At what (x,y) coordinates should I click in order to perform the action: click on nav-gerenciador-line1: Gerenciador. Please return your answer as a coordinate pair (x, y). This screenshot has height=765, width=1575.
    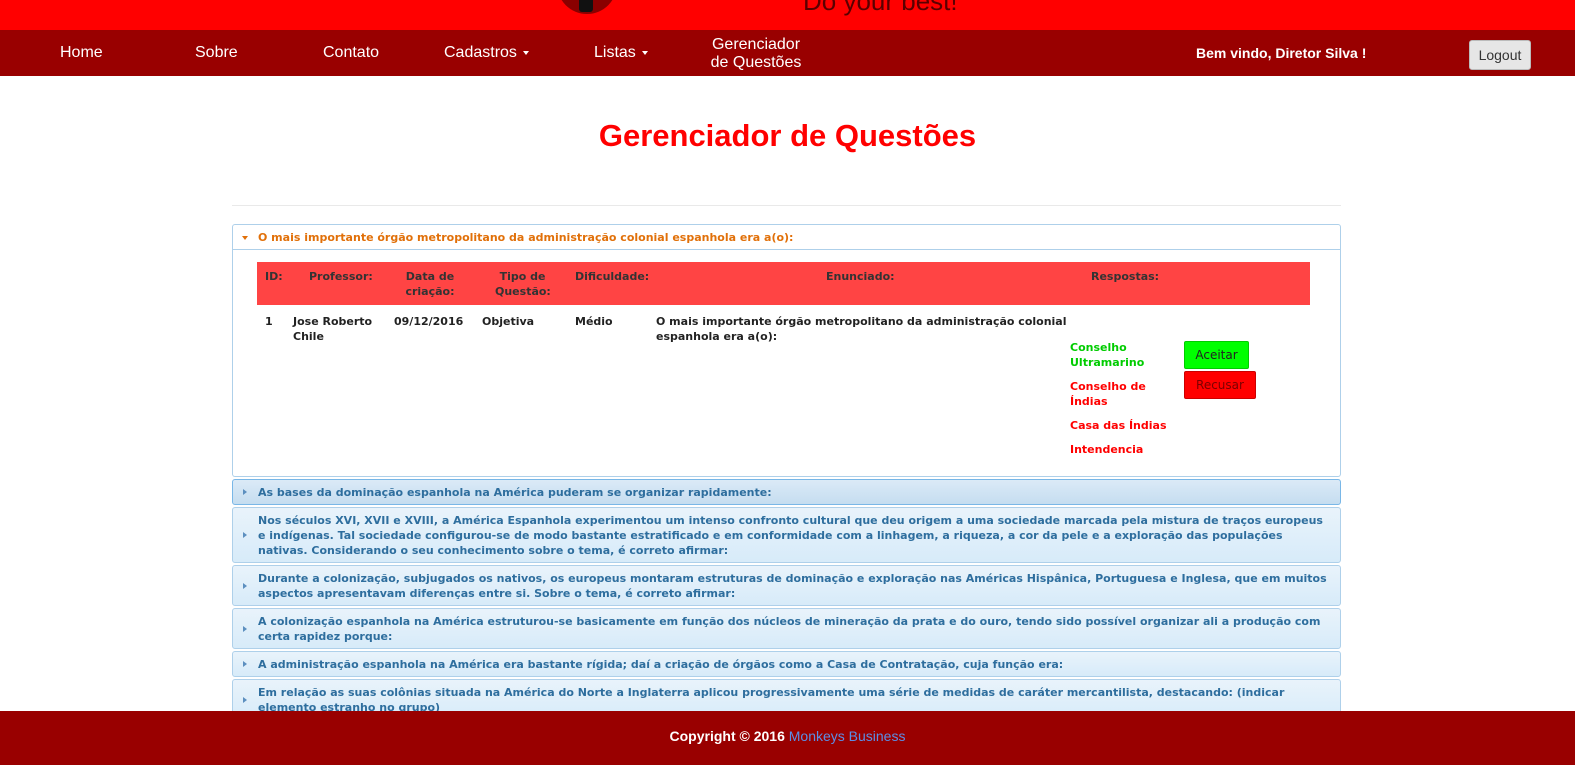
    Looking at the image, I should click on (756, 44).